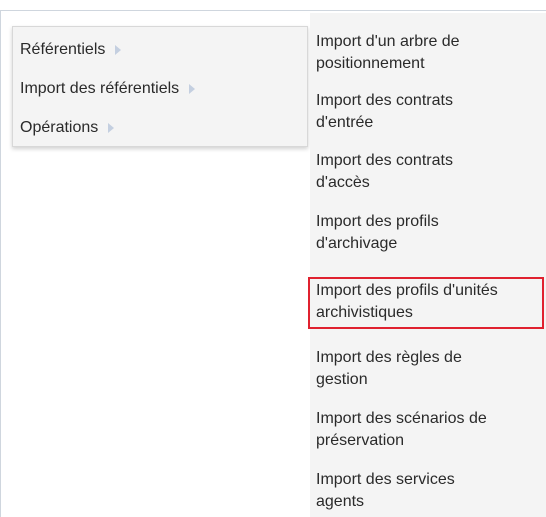 The height and width of the screenshot is (517, 546). Describe the element at coordinates (360, 440) in the screenshot. I see `submenu-item-label-line2: préservation` at that location.